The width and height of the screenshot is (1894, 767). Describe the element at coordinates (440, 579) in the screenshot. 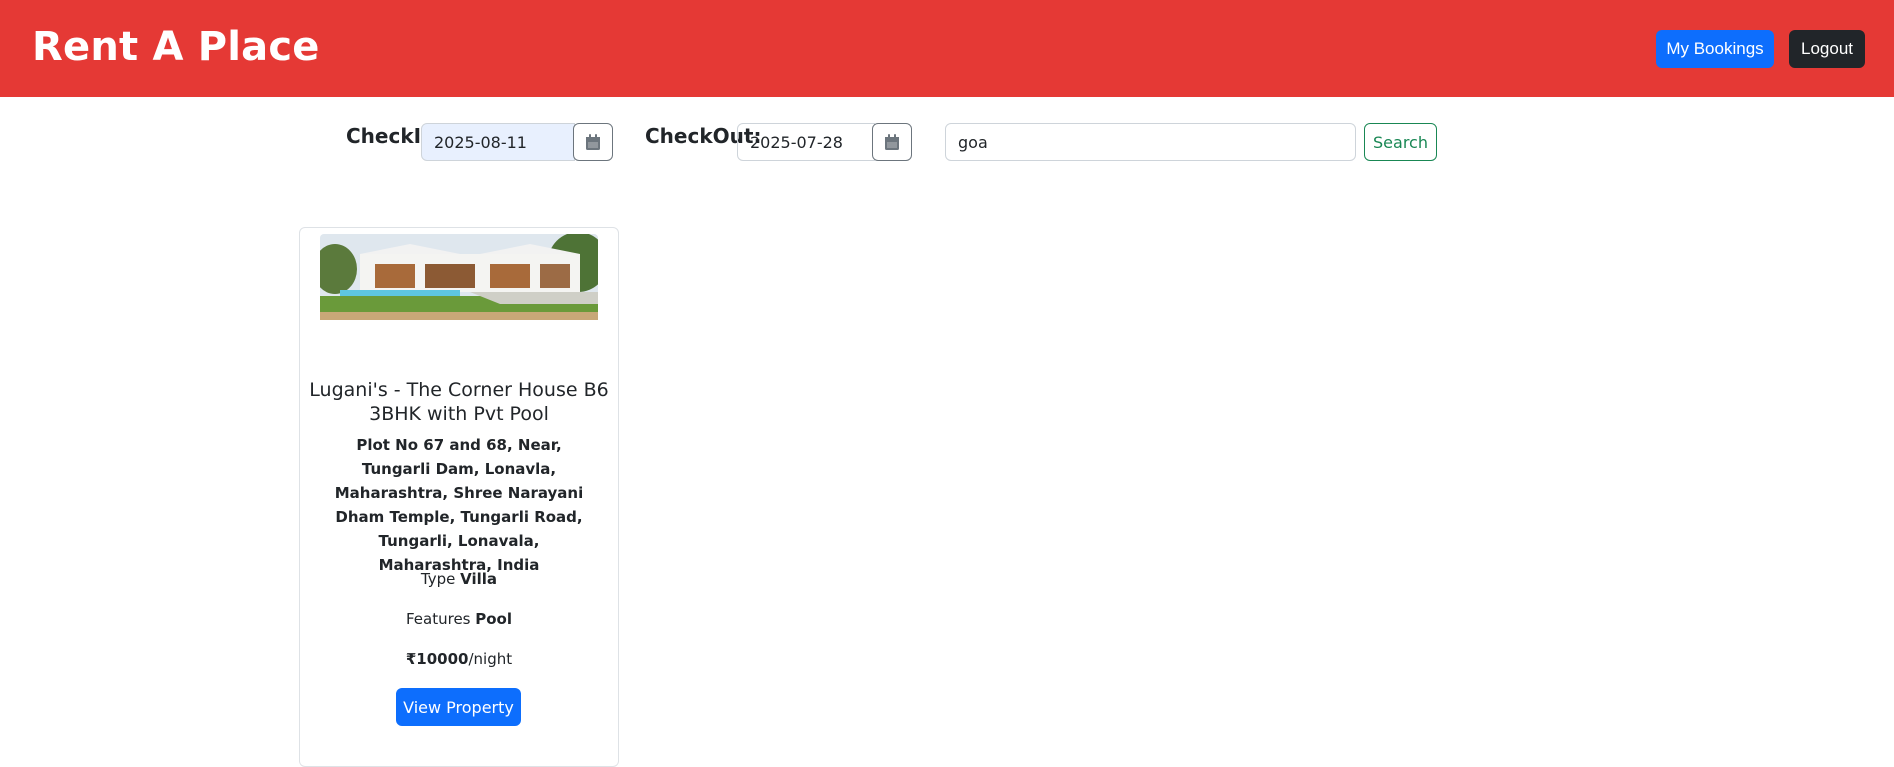

I see `property-type-label: Type` at that location.